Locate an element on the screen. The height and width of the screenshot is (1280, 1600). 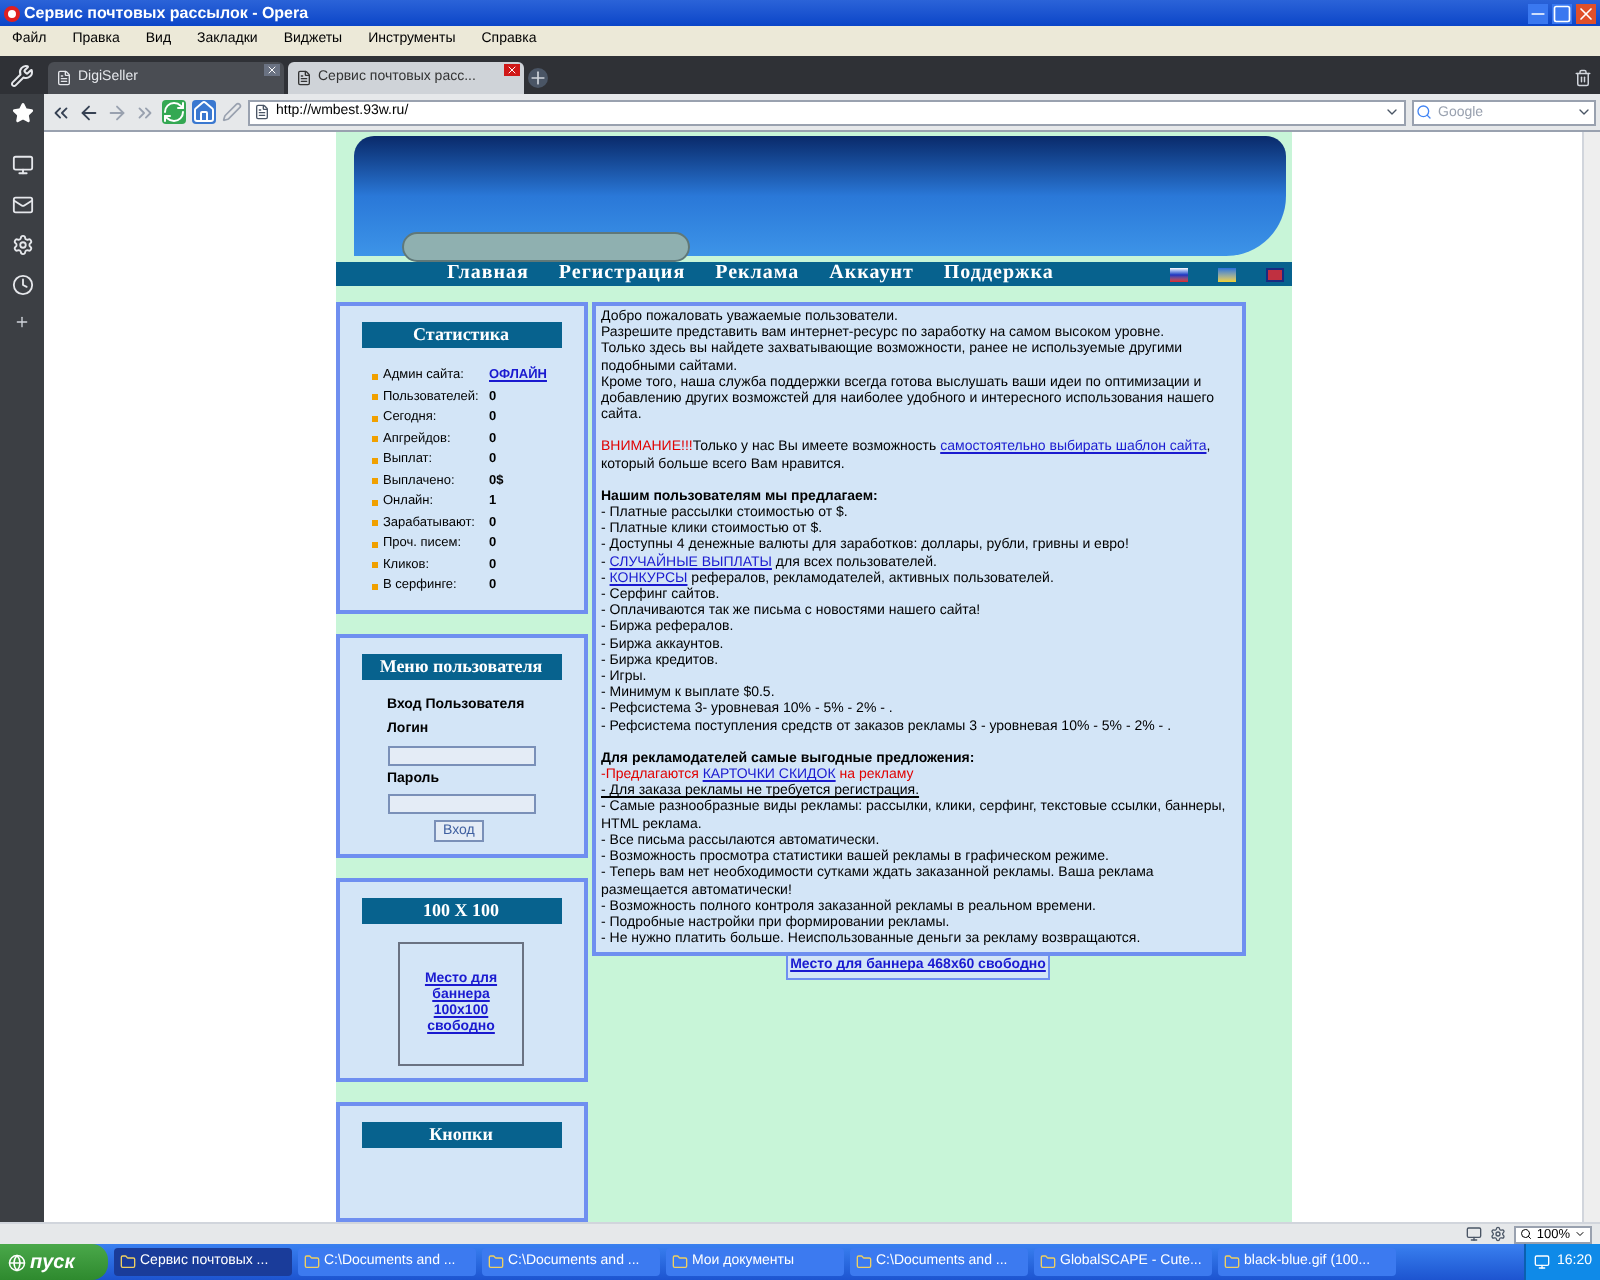
nav-link: Поддержка is located at coordinates (998, 274).